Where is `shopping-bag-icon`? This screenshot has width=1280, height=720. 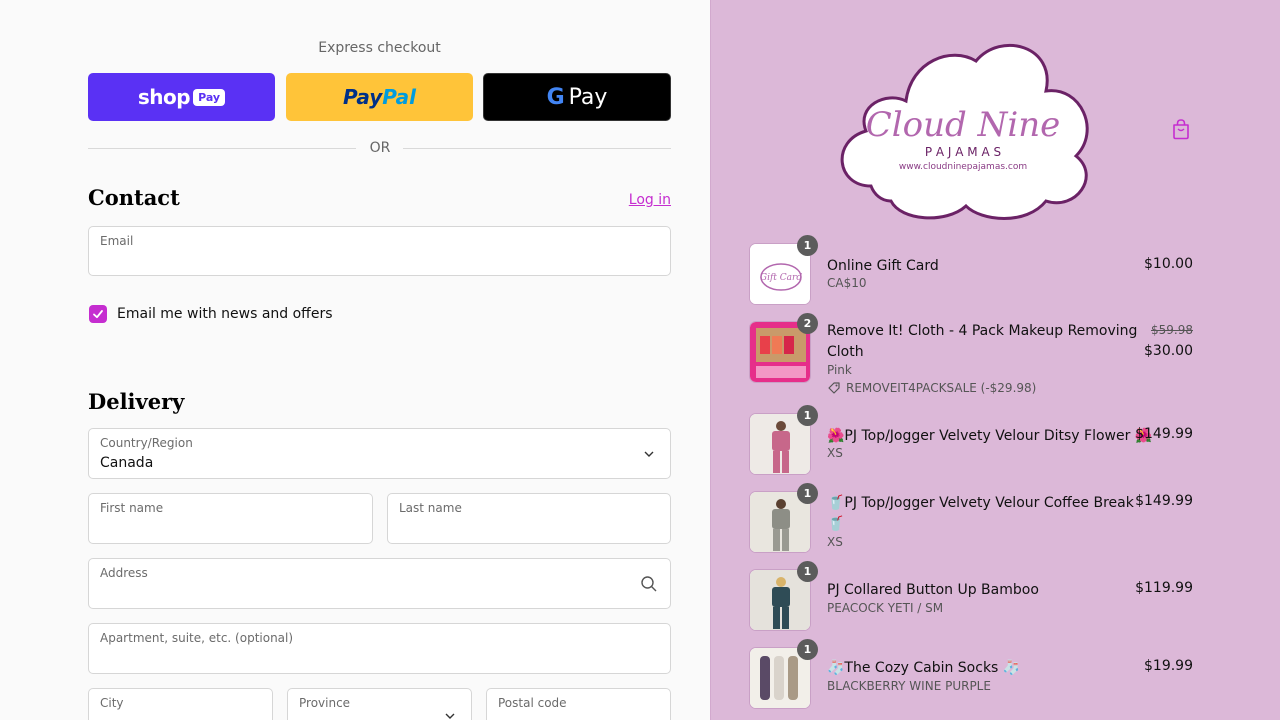 shopping-bag-icon is located at coordinates (1181, 129).